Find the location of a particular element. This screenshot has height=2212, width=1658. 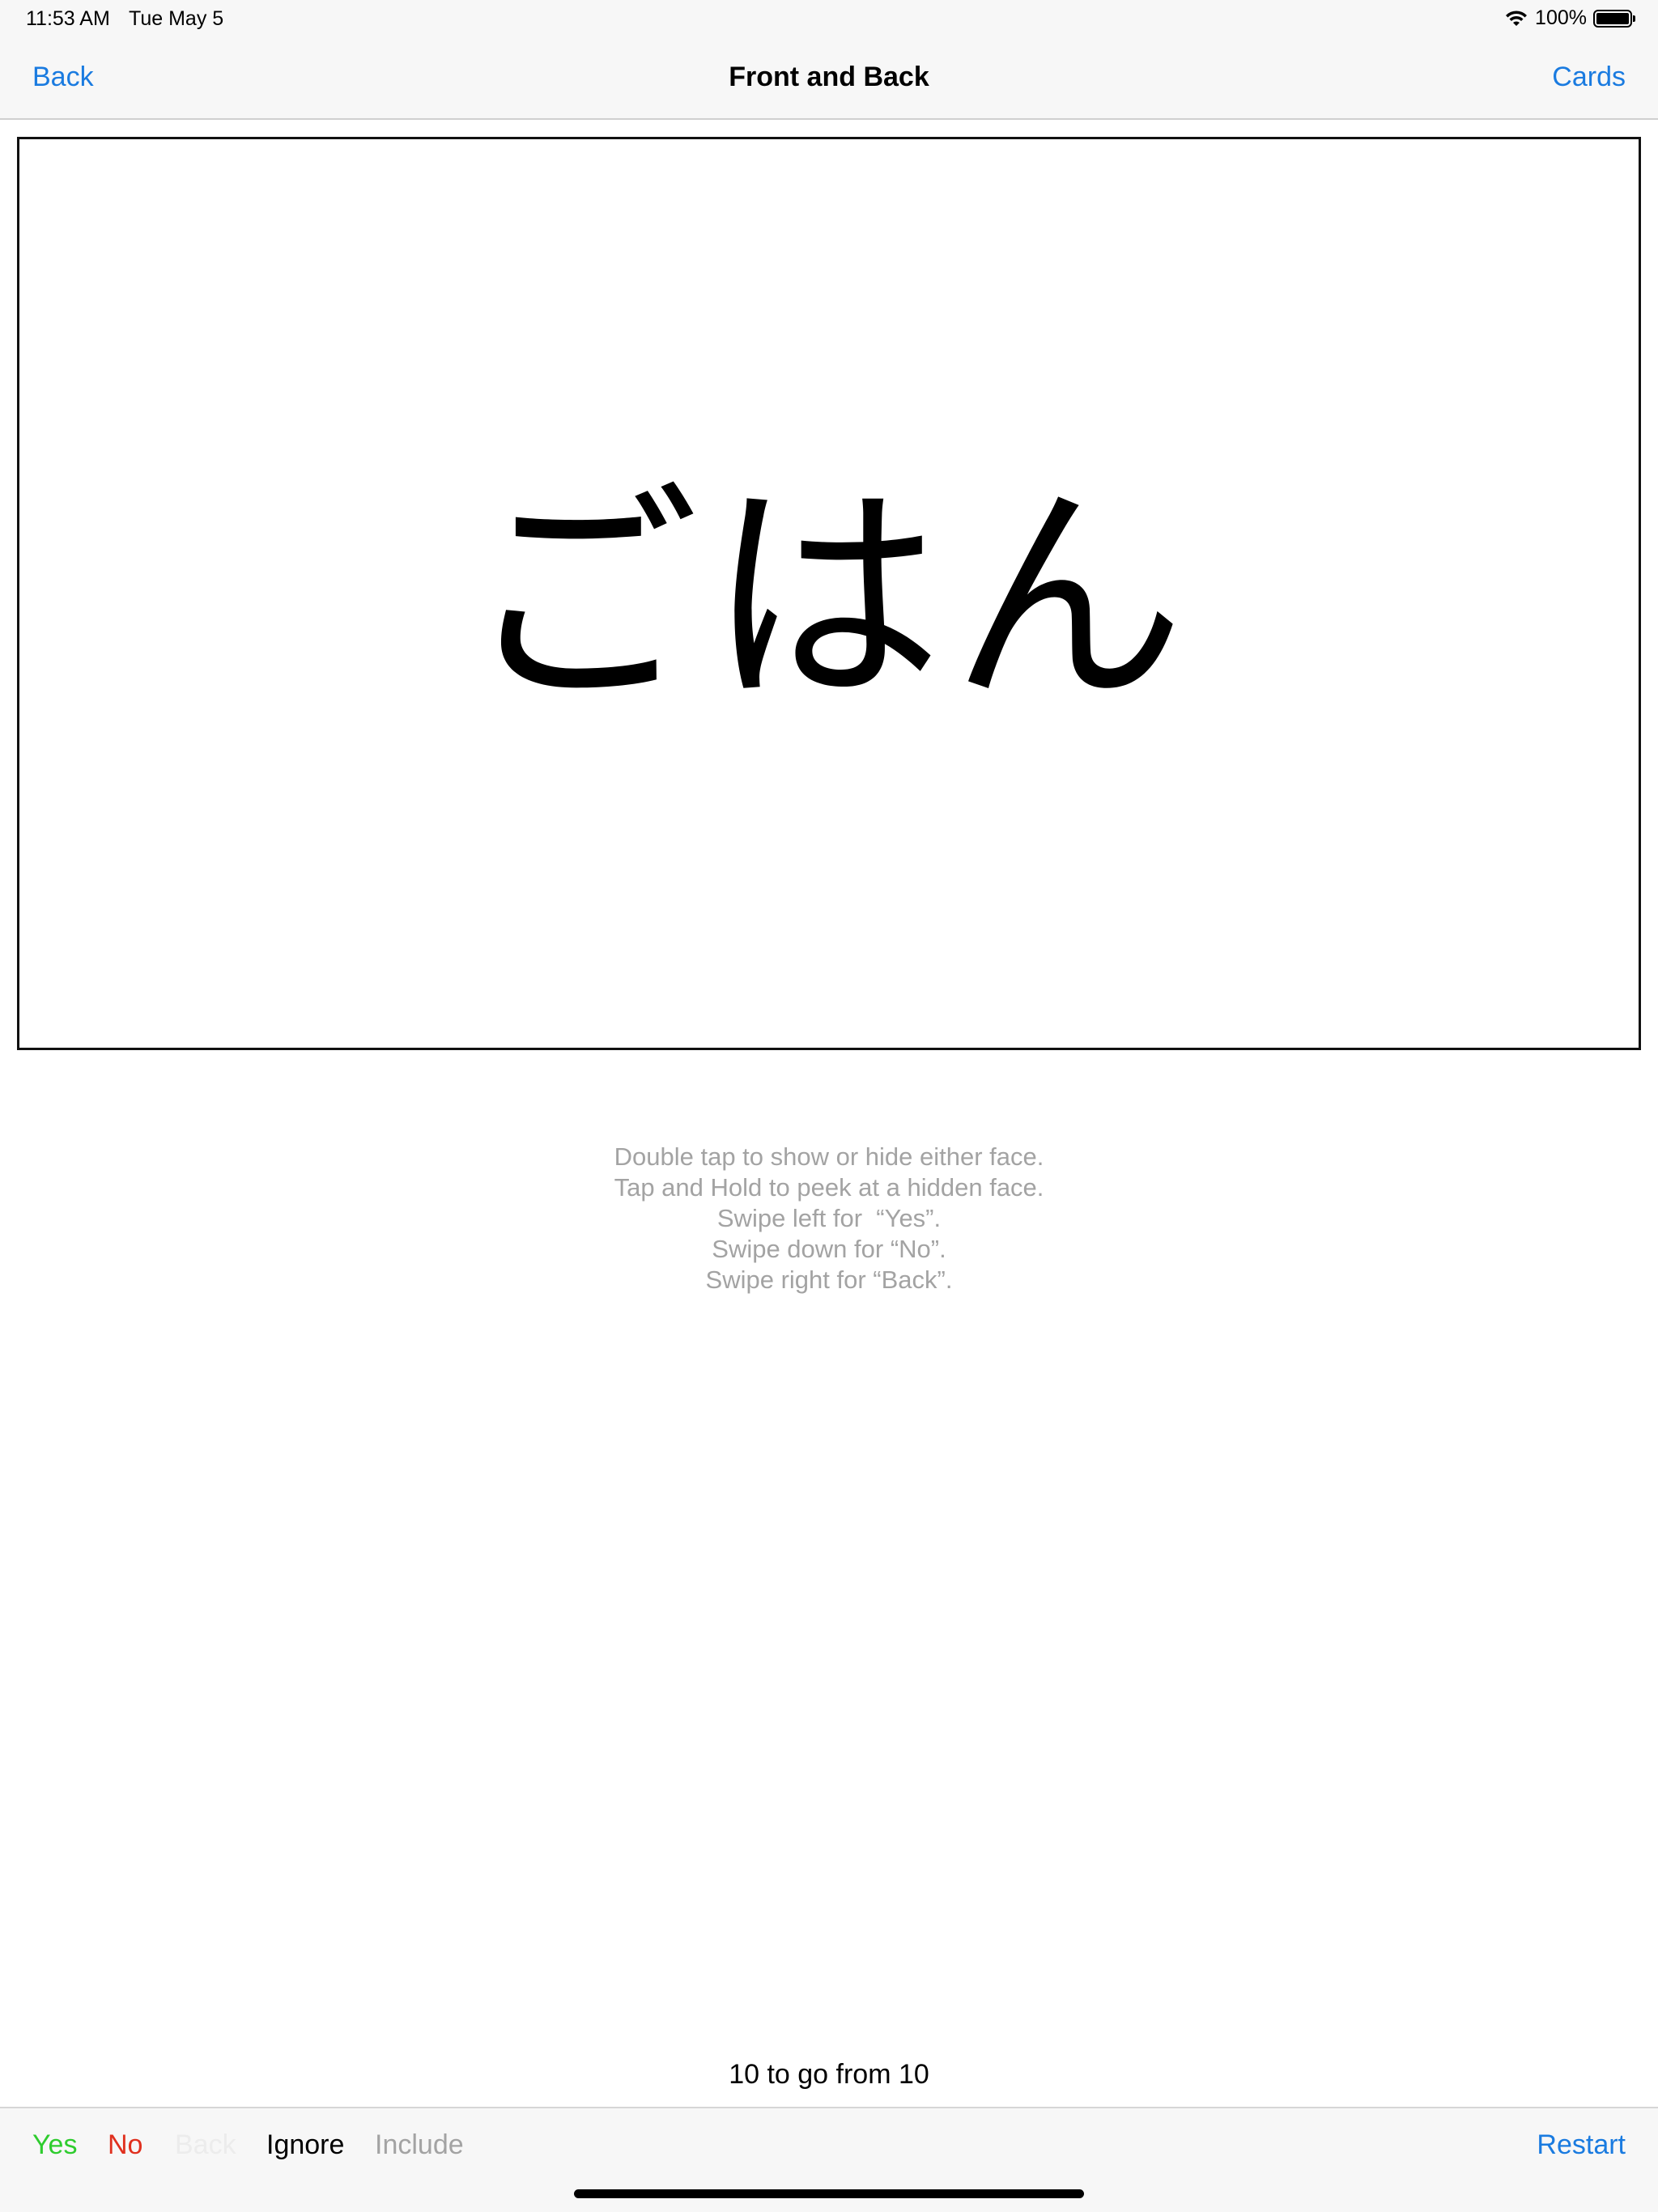

status-indicators: 100% is located at coordinates (1569, 18).